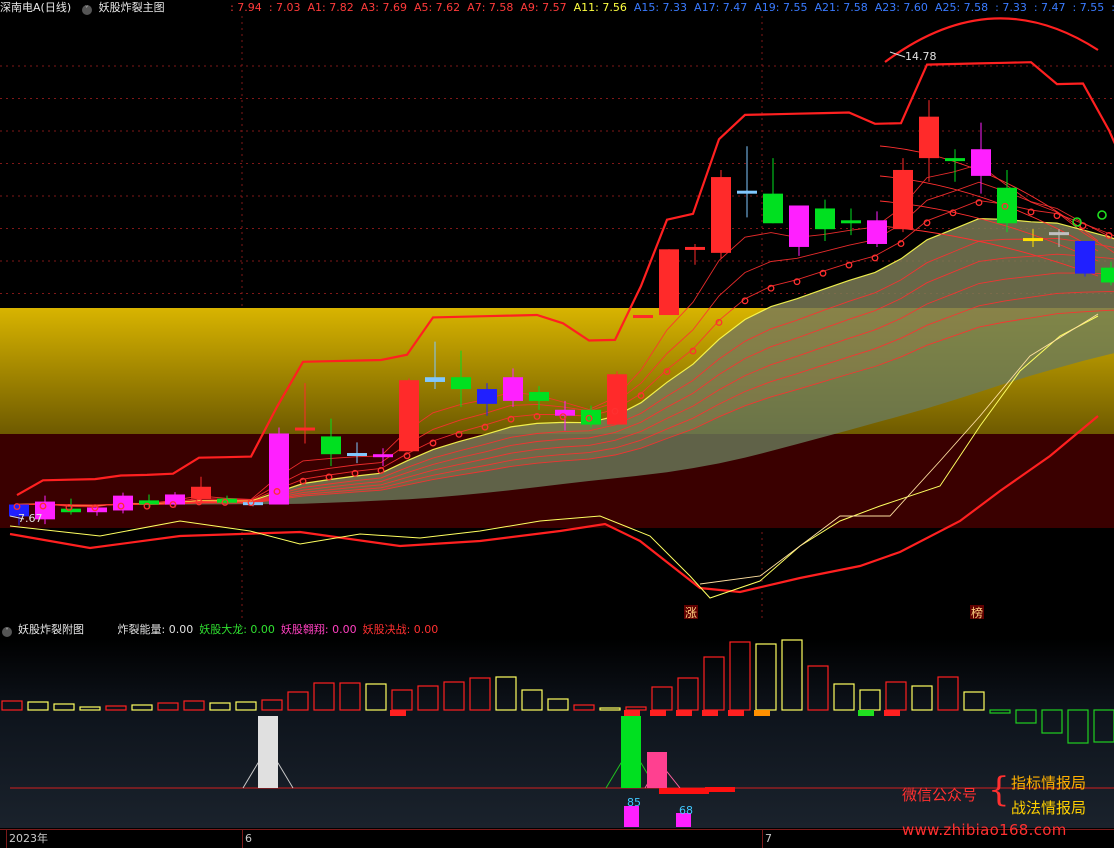  What do you see at coordinates (27, 839) in the screenshot?
I see `time-axis-label-0: 2023年` at bounding box center [27, 839].